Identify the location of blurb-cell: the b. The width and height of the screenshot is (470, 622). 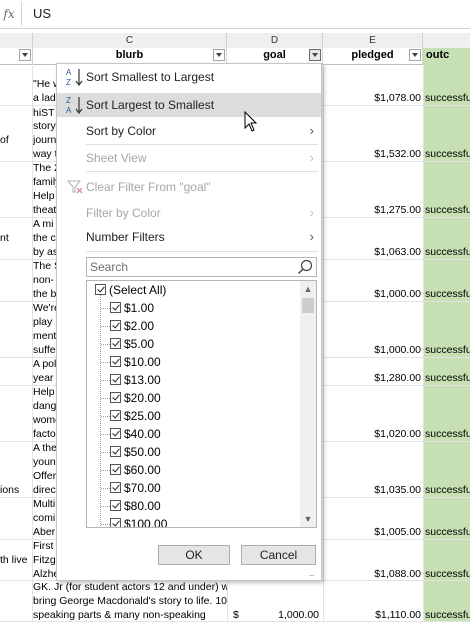
(45, 294).